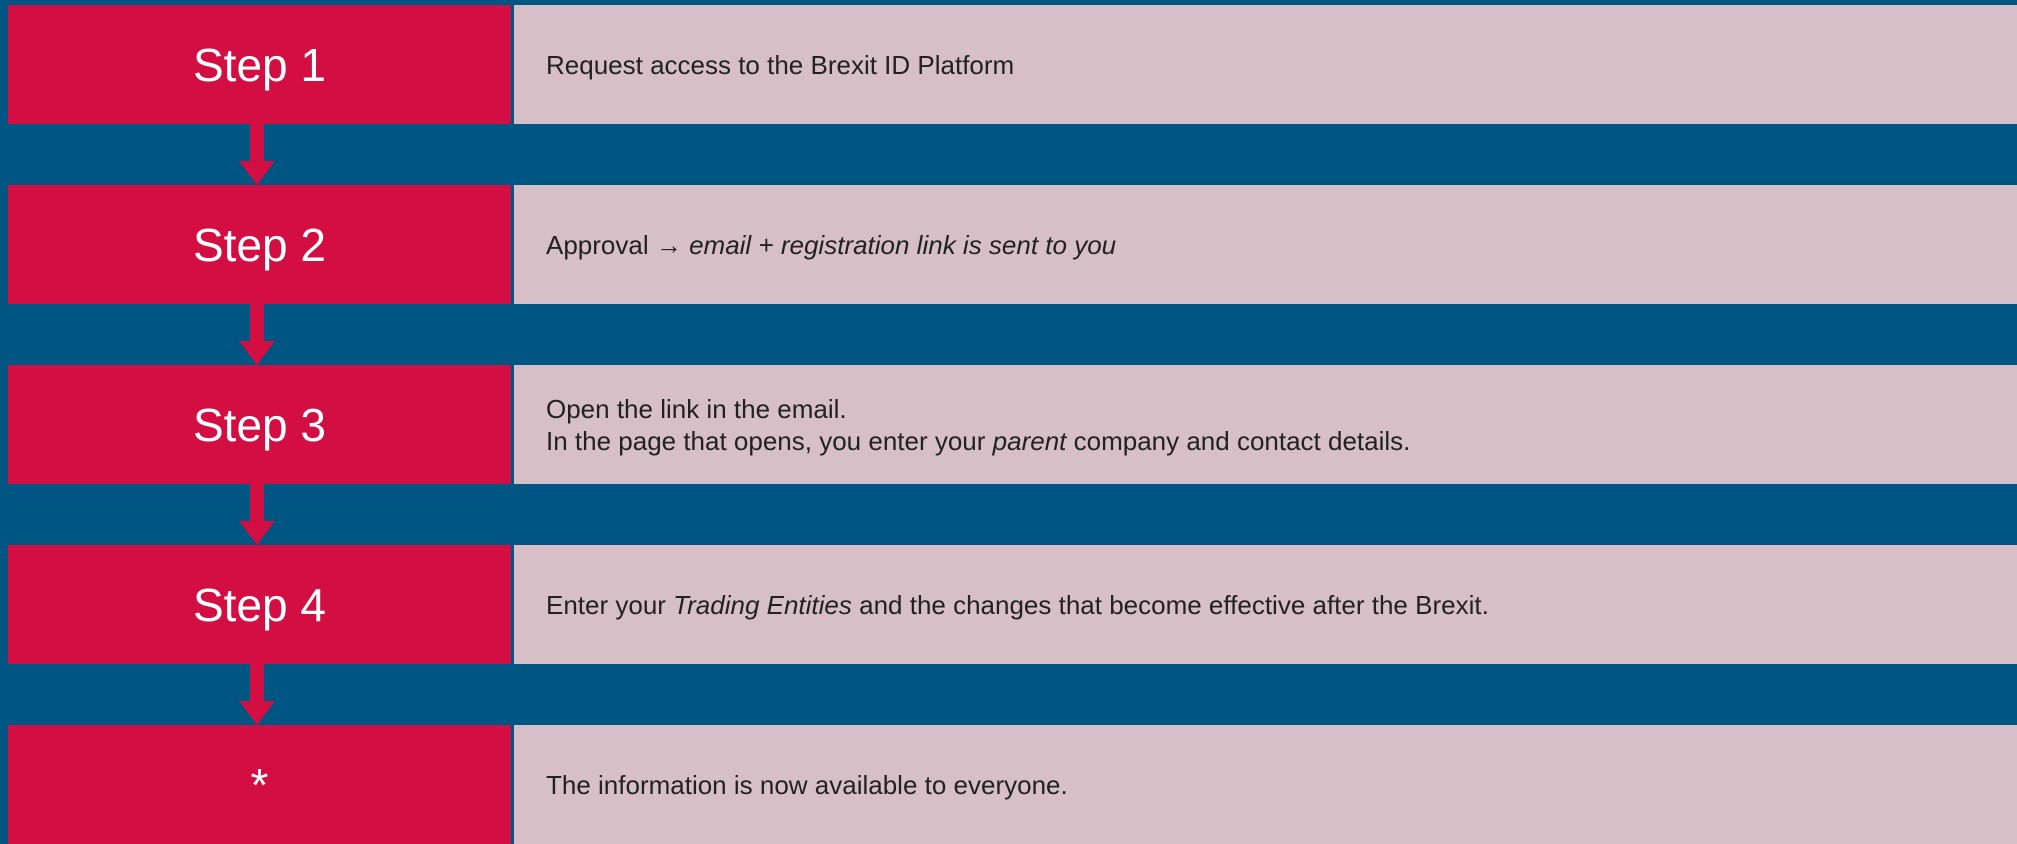 The width and height of the screenshot is (2017, 844). I want to click on step-label: Step 1, so click(259, 64).